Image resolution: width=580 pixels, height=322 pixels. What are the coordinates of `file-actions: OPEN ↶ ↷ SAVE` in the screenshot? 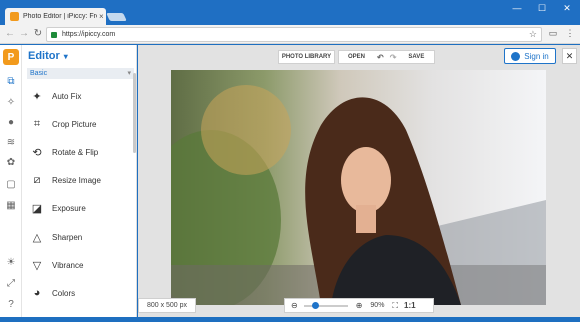 It's located at (386, 57).